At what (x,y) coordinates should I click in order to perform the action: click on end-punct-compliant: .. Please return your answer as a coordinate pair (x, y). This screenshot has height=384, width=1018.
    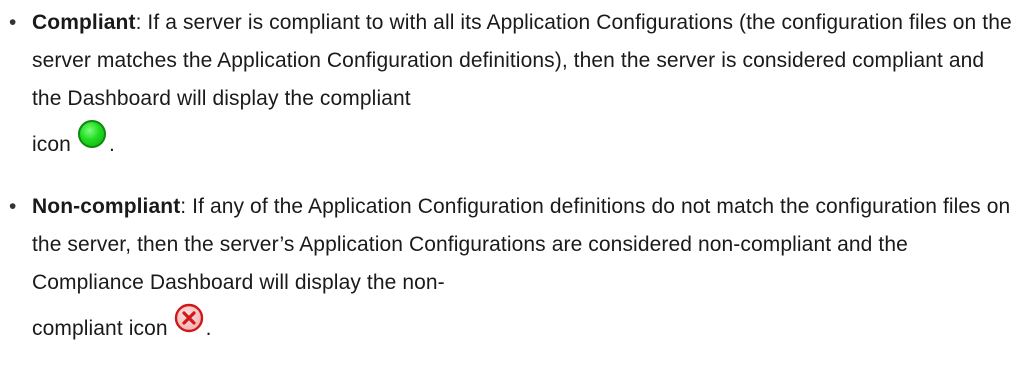
    Looking at the image, I should click on (111, 144).